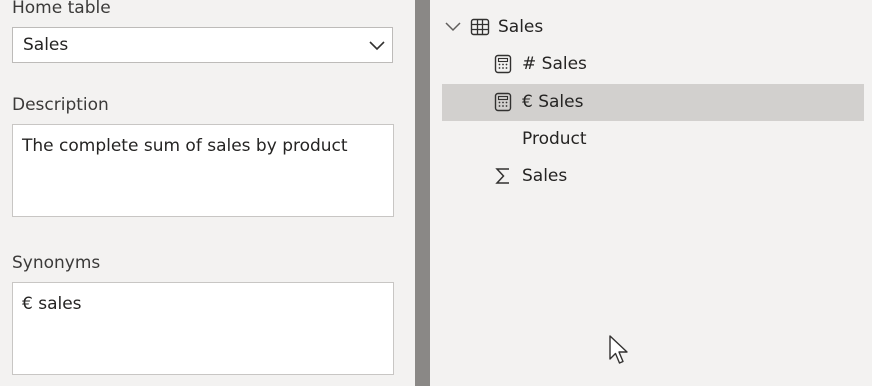 The height and width of the screenshot is (386, 872). Describe the element at coordinates (653, 139) in the screenshot. I see `tree-item-product: Product` at that location.